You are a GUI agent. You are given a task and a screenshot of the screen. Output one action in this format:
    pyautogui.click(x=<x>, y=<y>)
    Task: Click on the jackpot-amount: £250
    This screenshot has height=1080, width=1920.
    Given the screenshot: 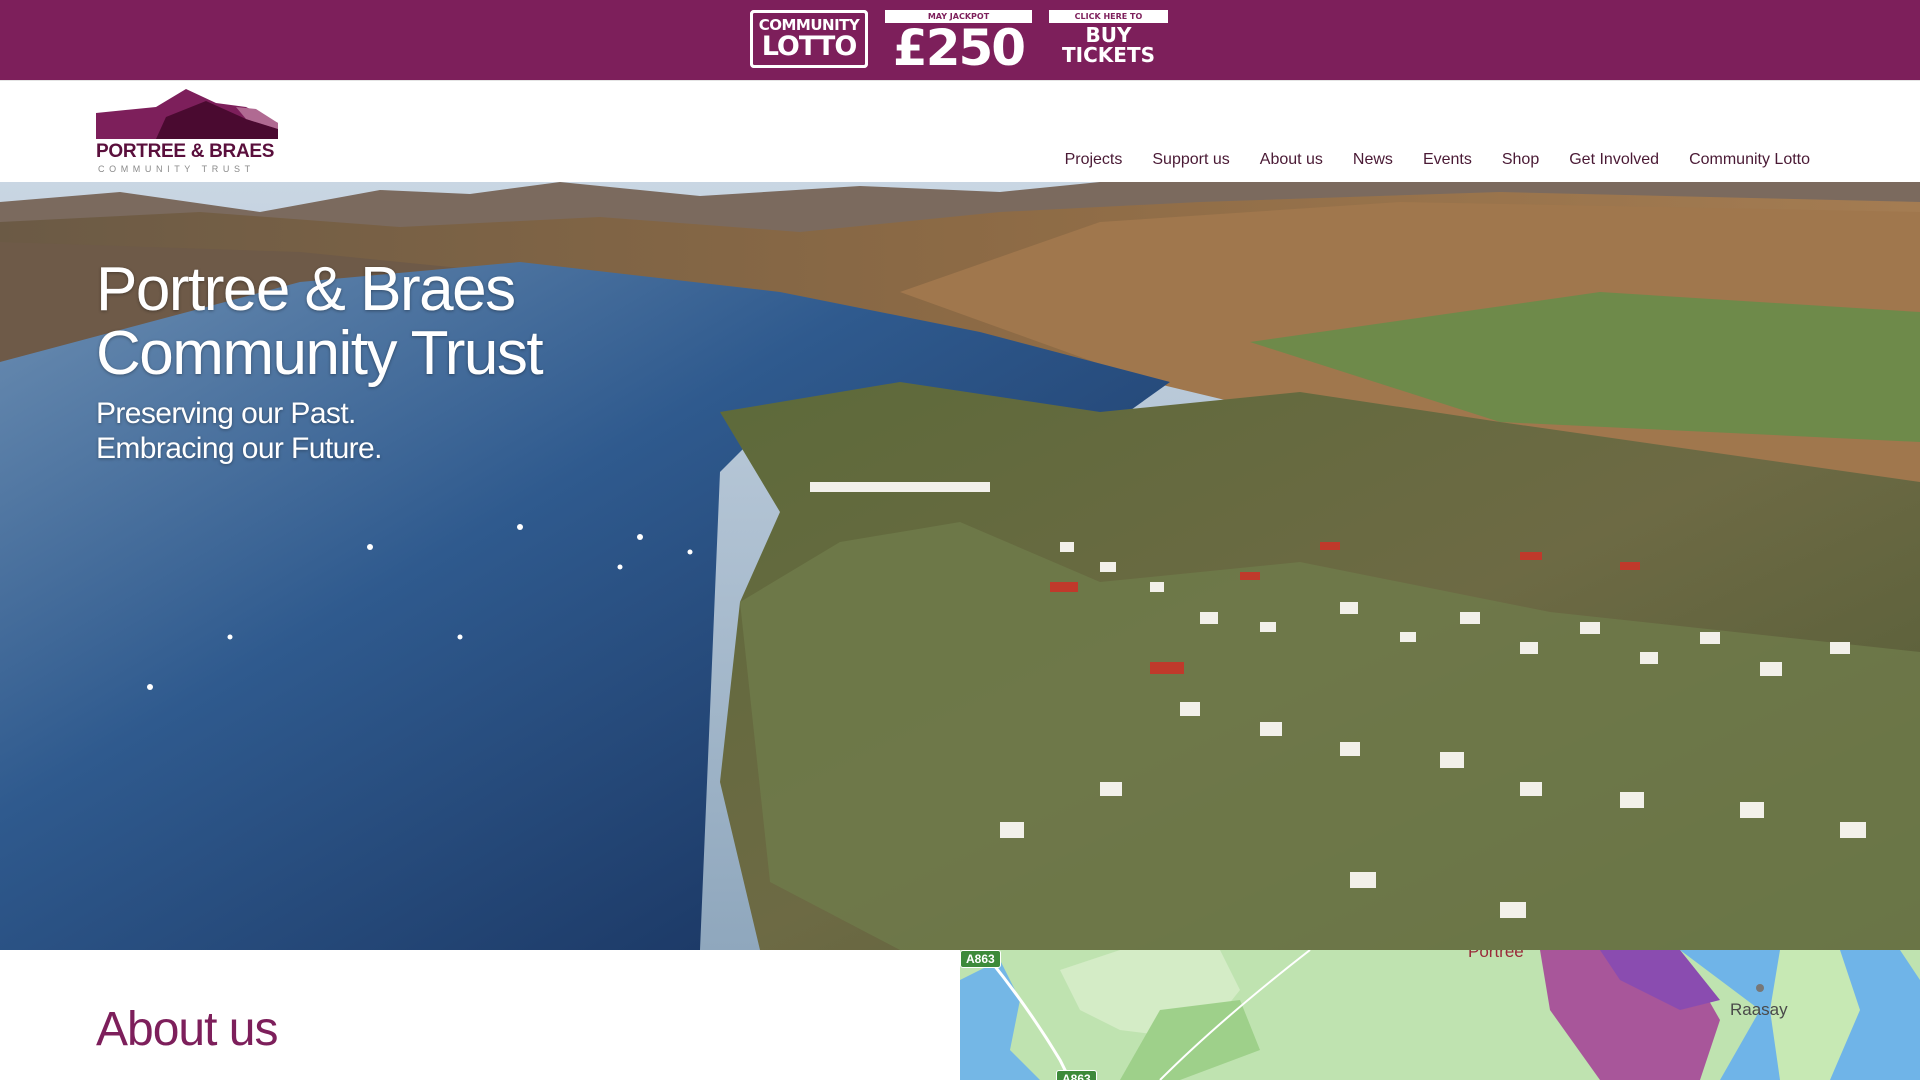 What is the action you would take?
    pyautogui.click(x=959, y=48)
    